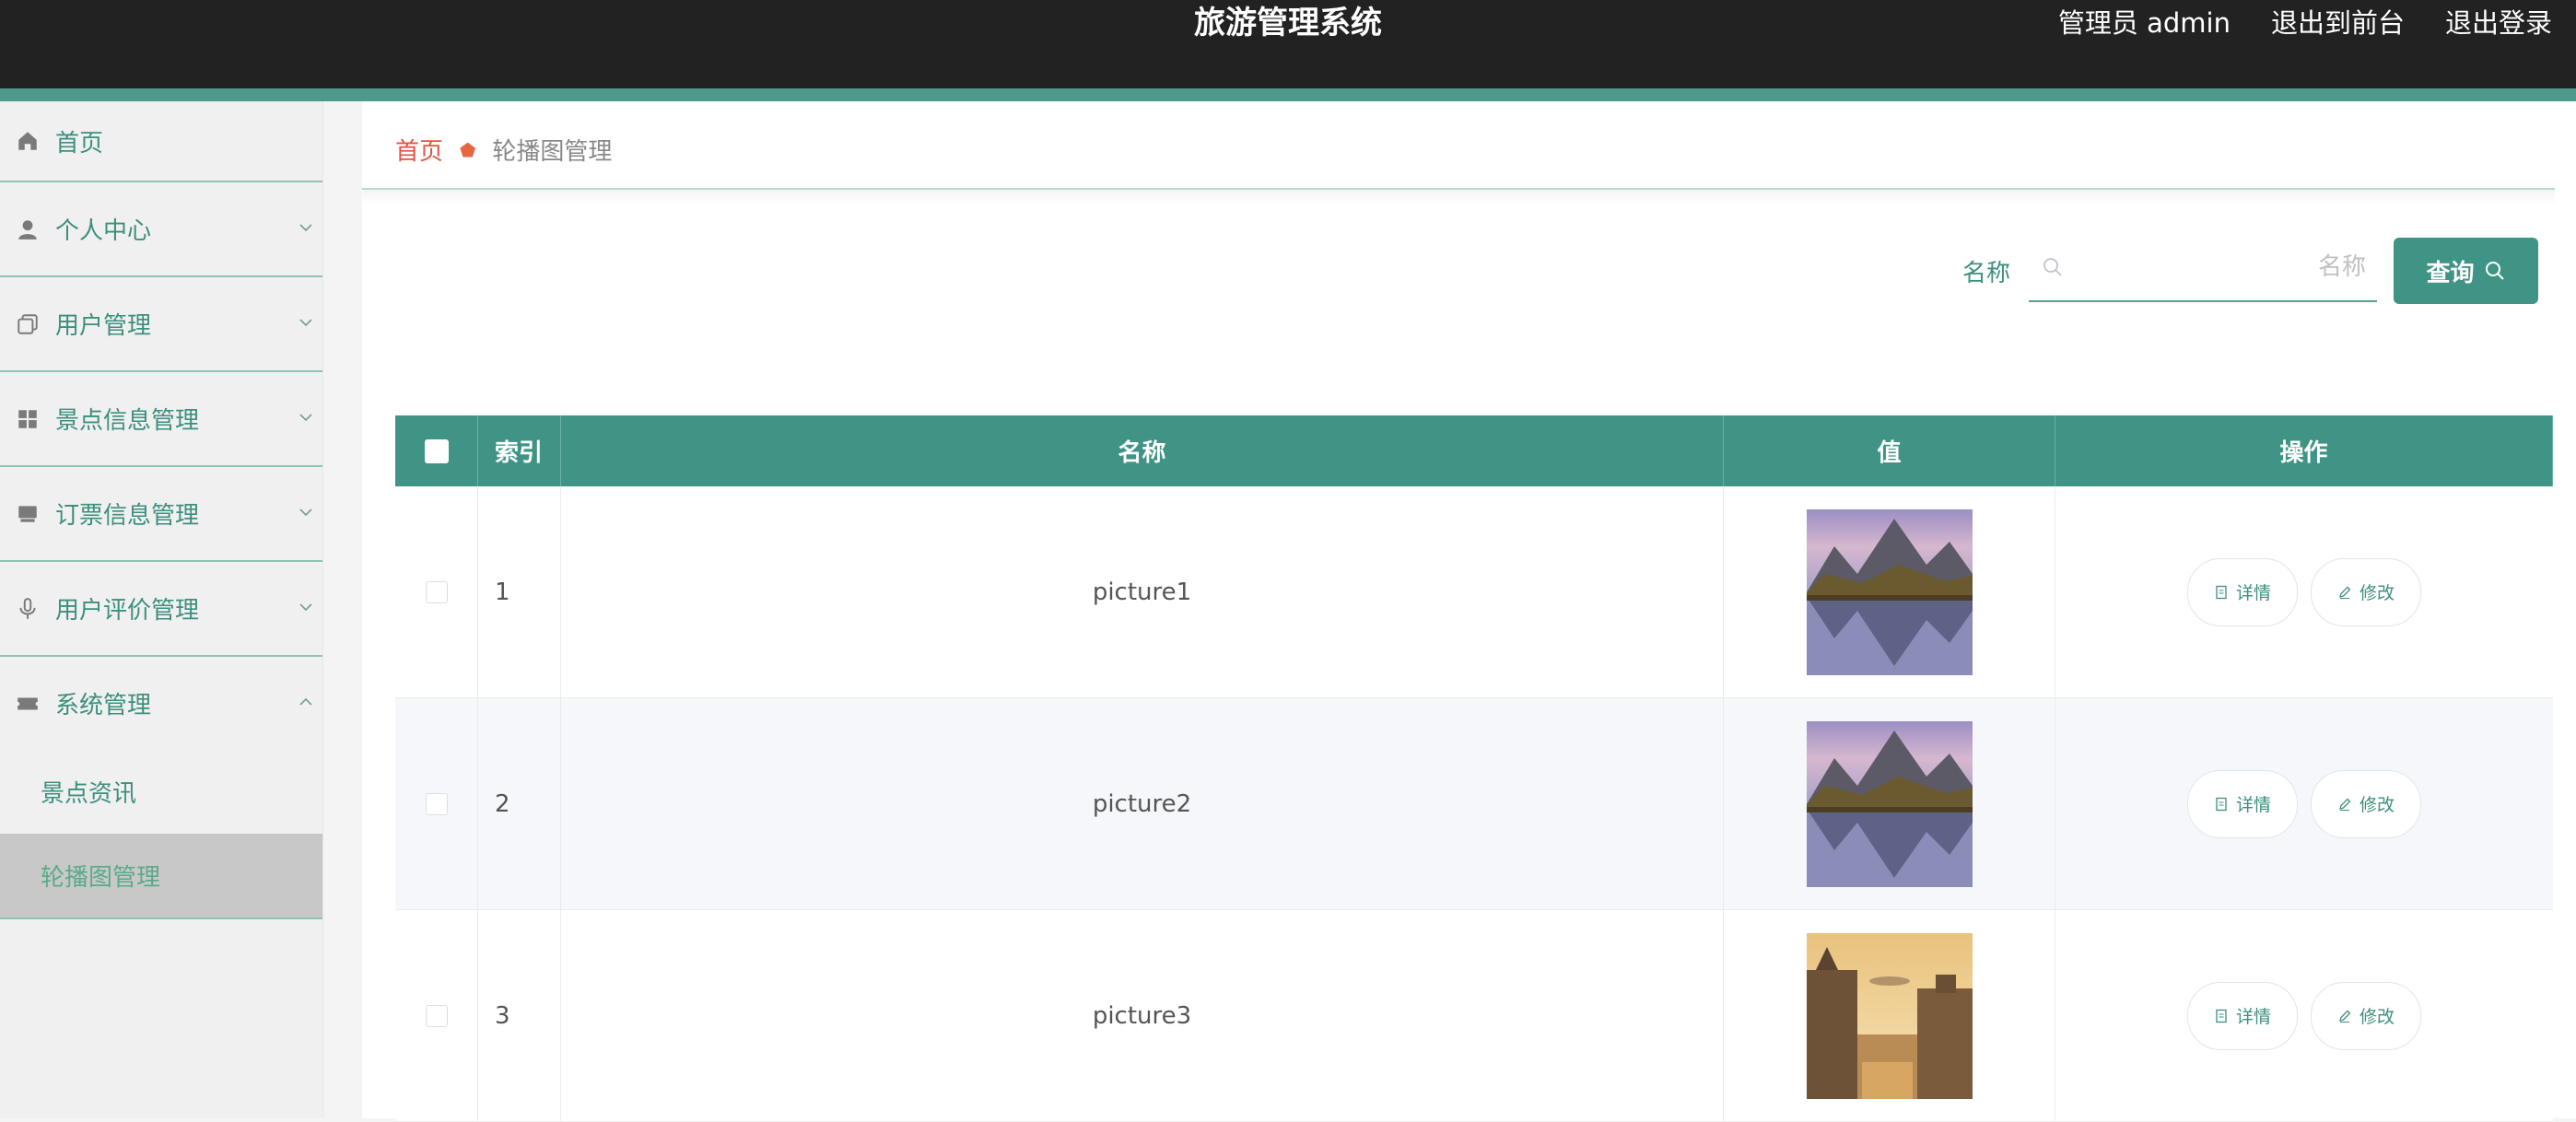 Image resolution: width=2576 pixels, height=1122 pixels. What do you see at coordinates (161, 324) in the screenshot?
I see `sidebar-item-user-management: 用户管理` at bounding box center [161, 324].